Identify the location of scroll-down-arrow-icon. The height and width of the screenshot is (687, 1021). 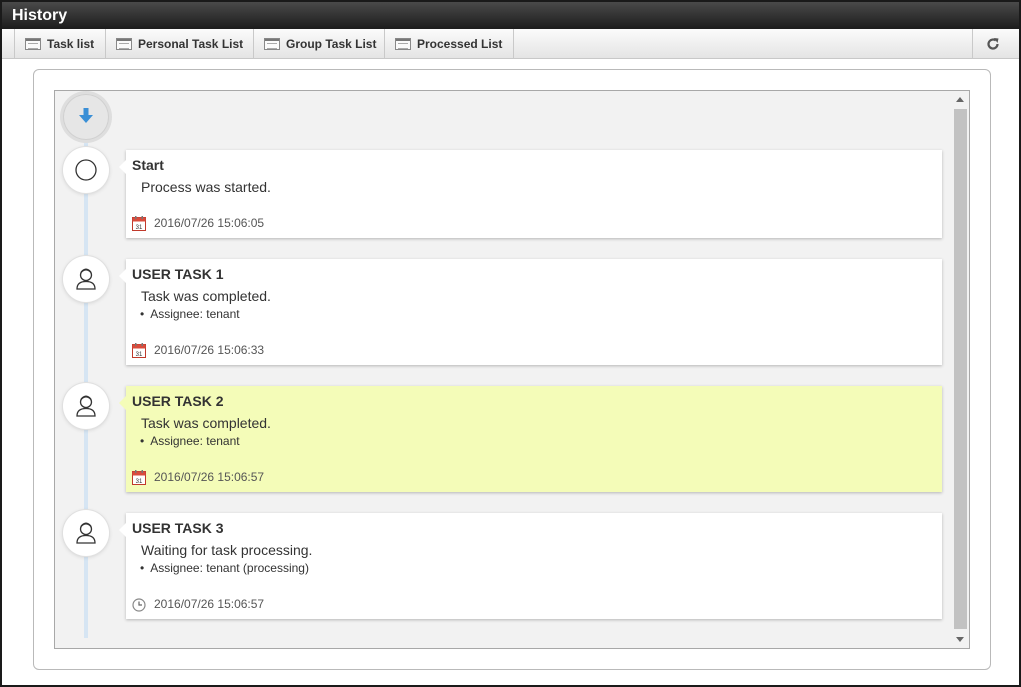
(960, 639).